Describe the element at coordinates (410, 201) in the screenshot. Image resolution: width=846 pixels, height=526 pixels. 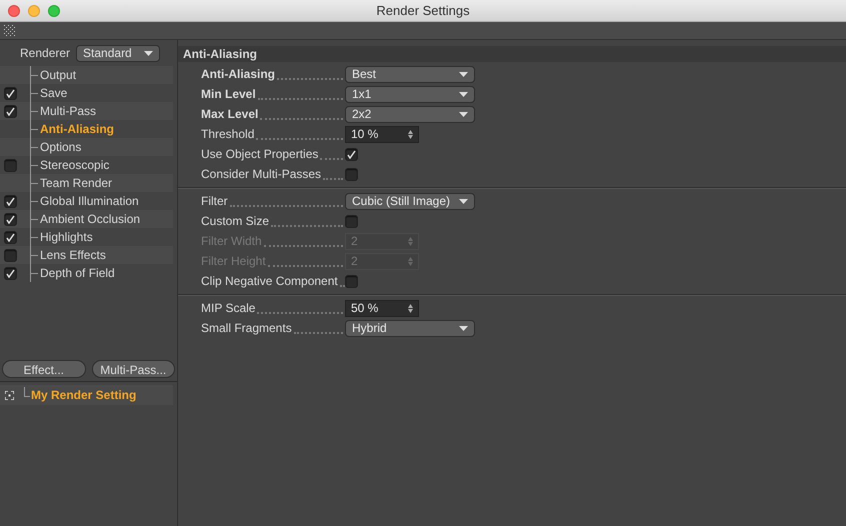
I see `dropdown: Cubic (Still Image)` at that location.